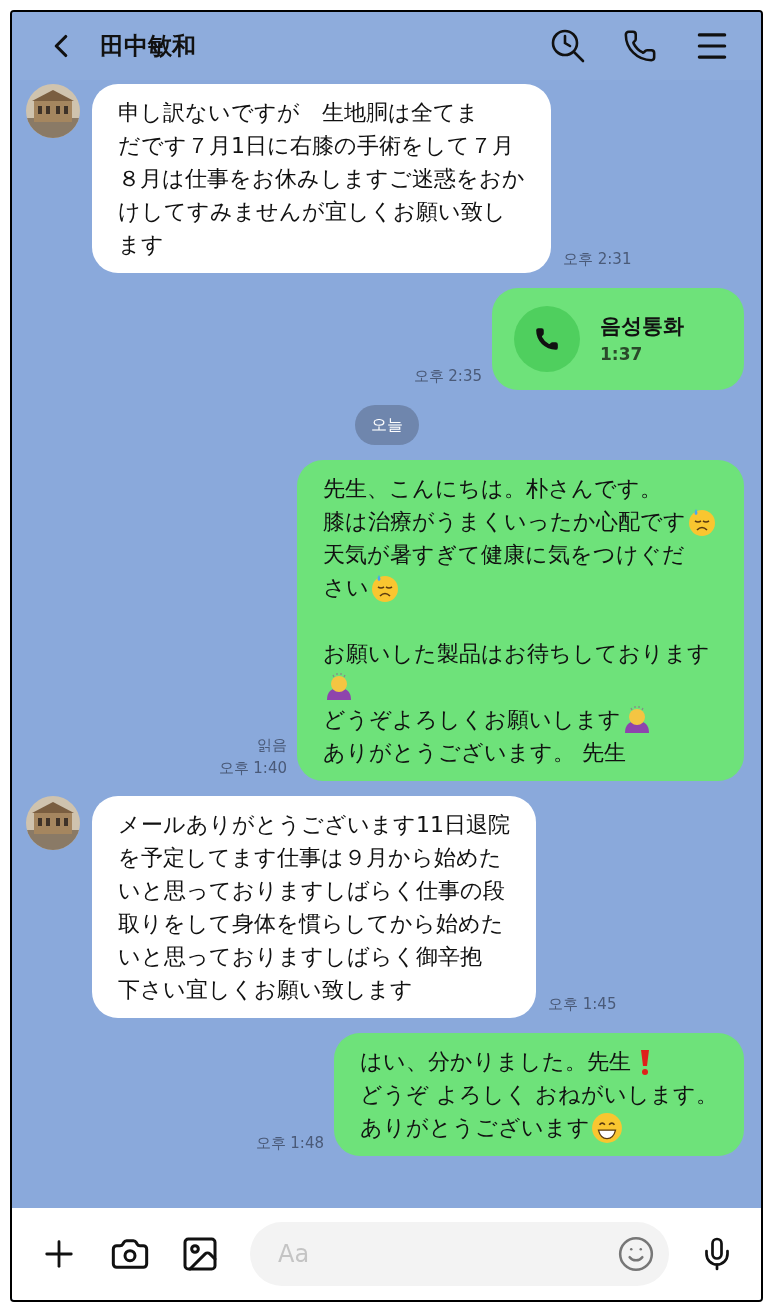 This screenshot has width=773, height=1312. Describe the element at coordinates (640, 46) in the screenshot. I see `call-icon` at that location.